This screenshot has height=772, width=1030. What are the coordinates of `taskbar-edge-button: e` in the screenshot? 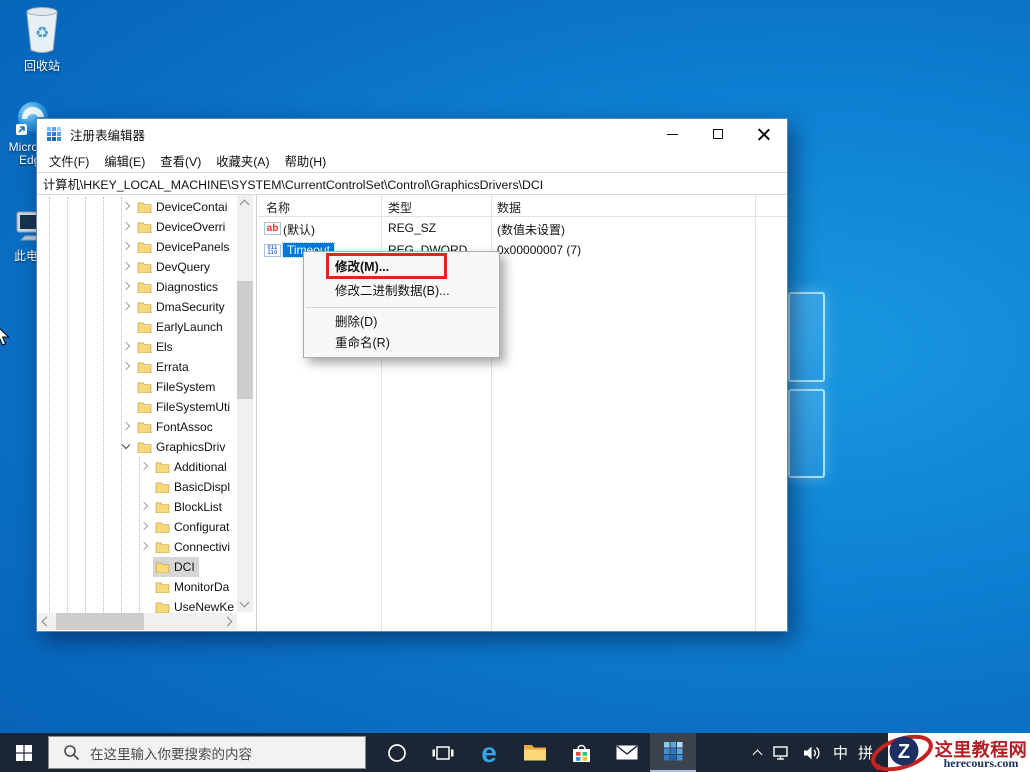 It's located at (489, 752).